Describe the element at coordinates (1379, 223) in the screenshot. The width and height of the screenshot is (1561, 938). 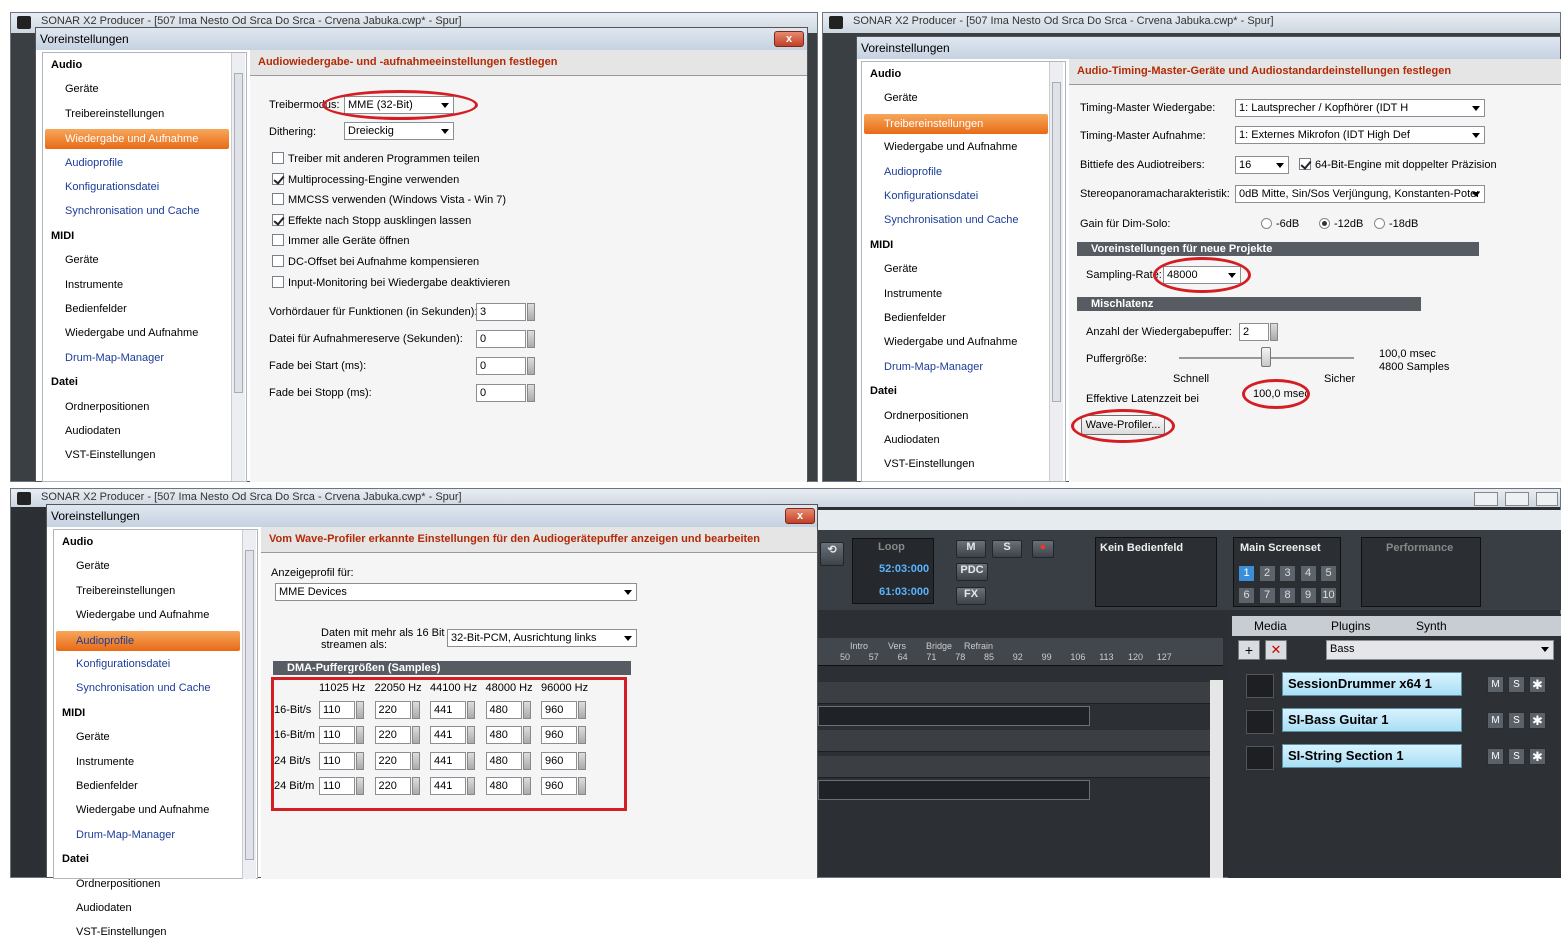
I see `gain-18db-radio` at that location.